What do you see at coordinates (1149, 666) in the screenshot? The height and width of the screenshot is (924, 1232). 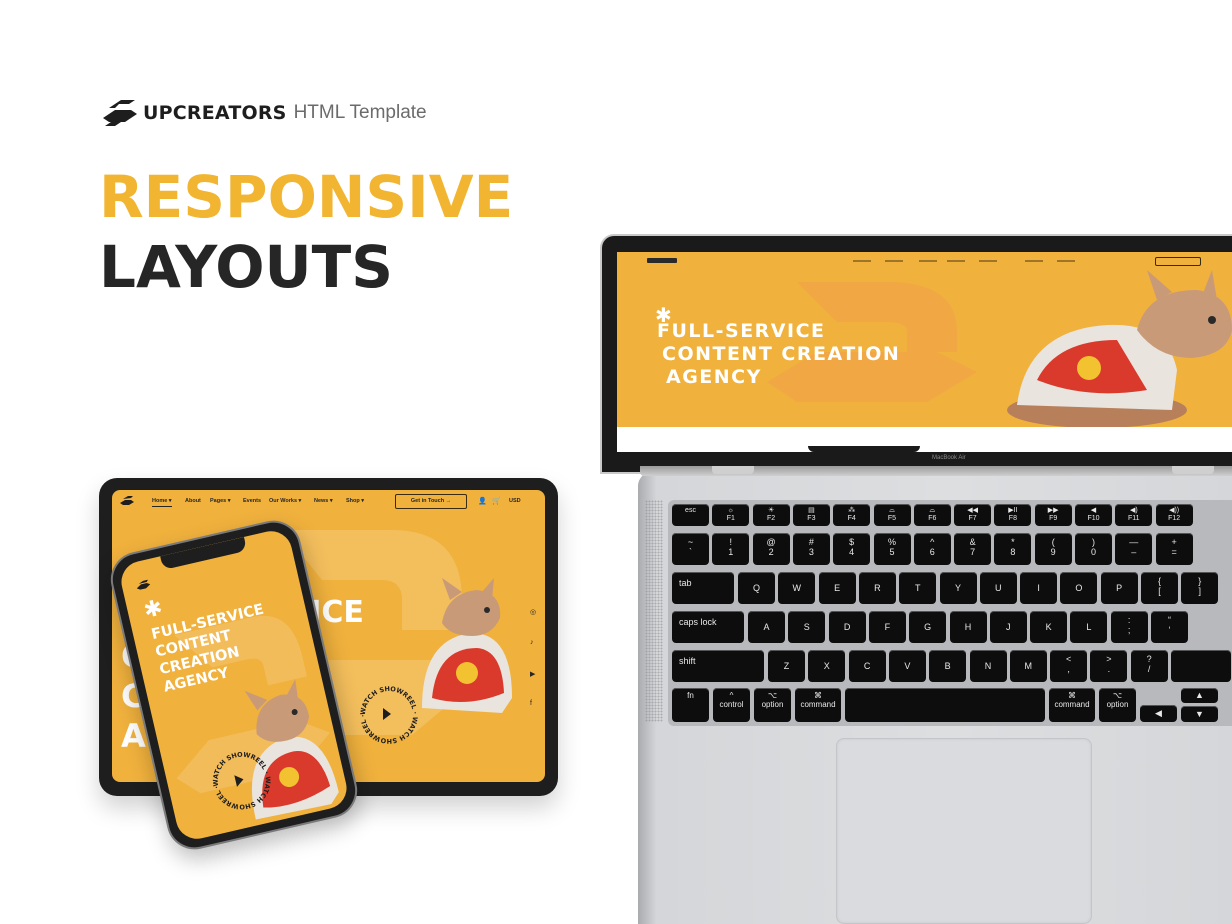 I see `punct-key: ? /` at bounding box center [1149, 666].